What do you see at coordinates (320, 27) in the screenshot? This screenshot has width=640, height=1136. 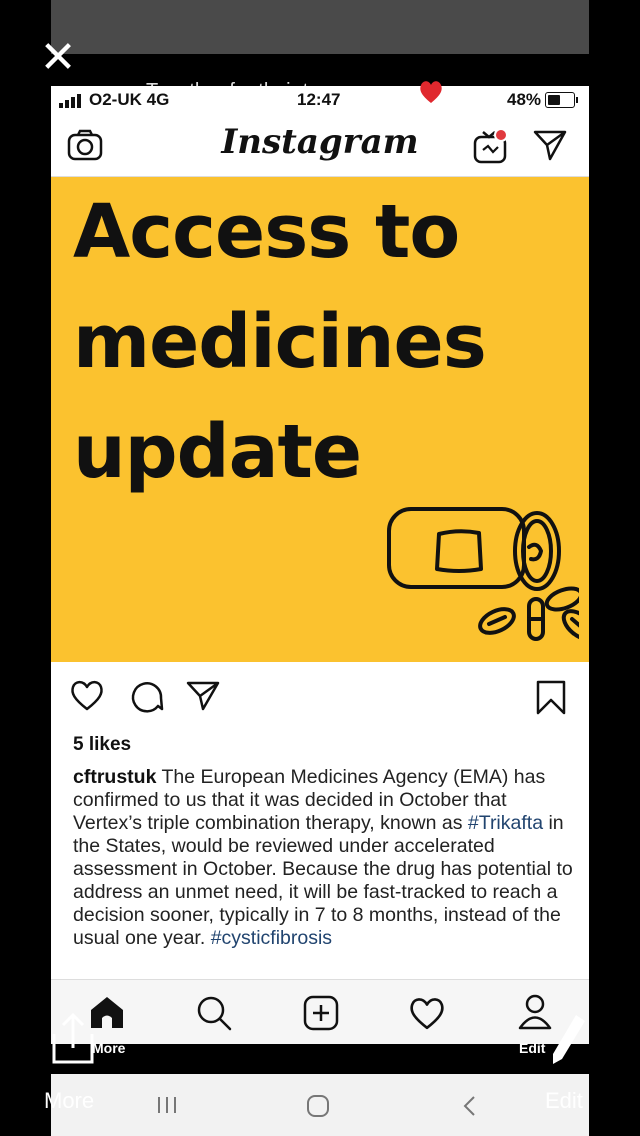 I see `viewer-top-bar` at bounding box center [320, 27].